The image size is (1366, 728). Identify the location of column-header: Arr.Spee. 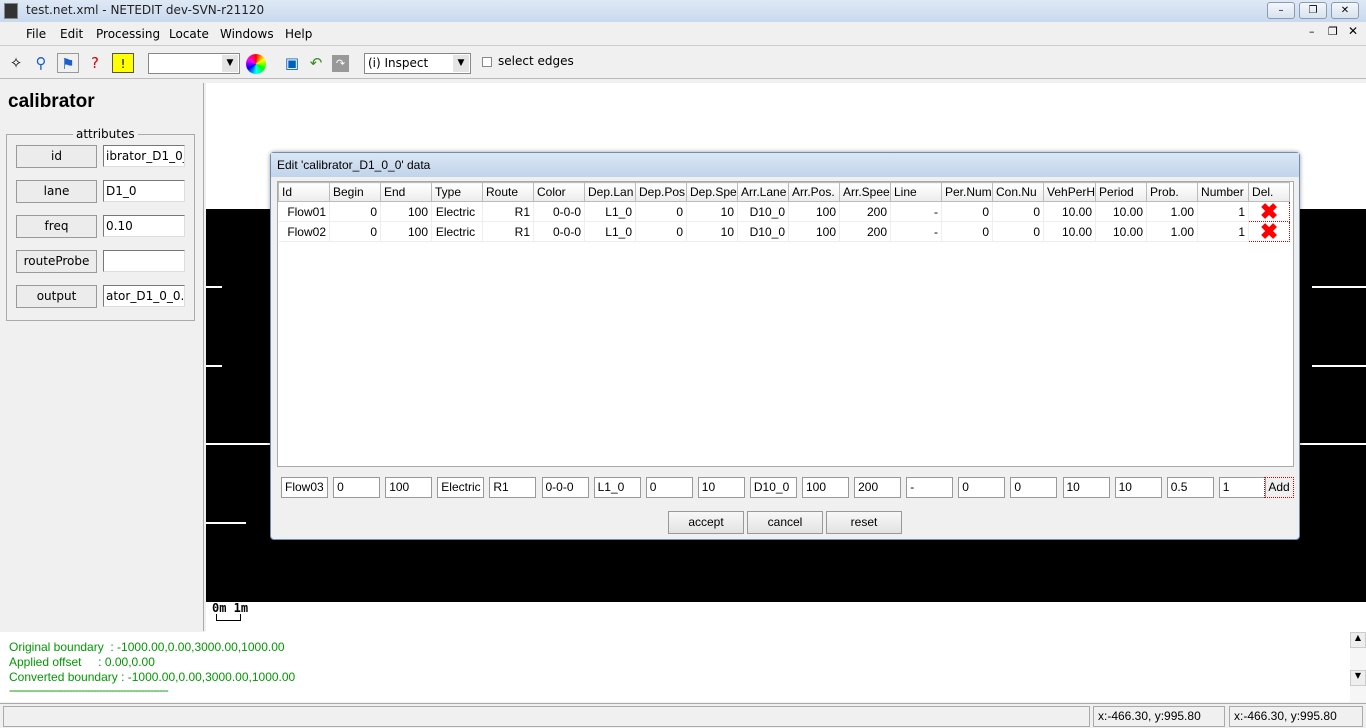
(865, 192).